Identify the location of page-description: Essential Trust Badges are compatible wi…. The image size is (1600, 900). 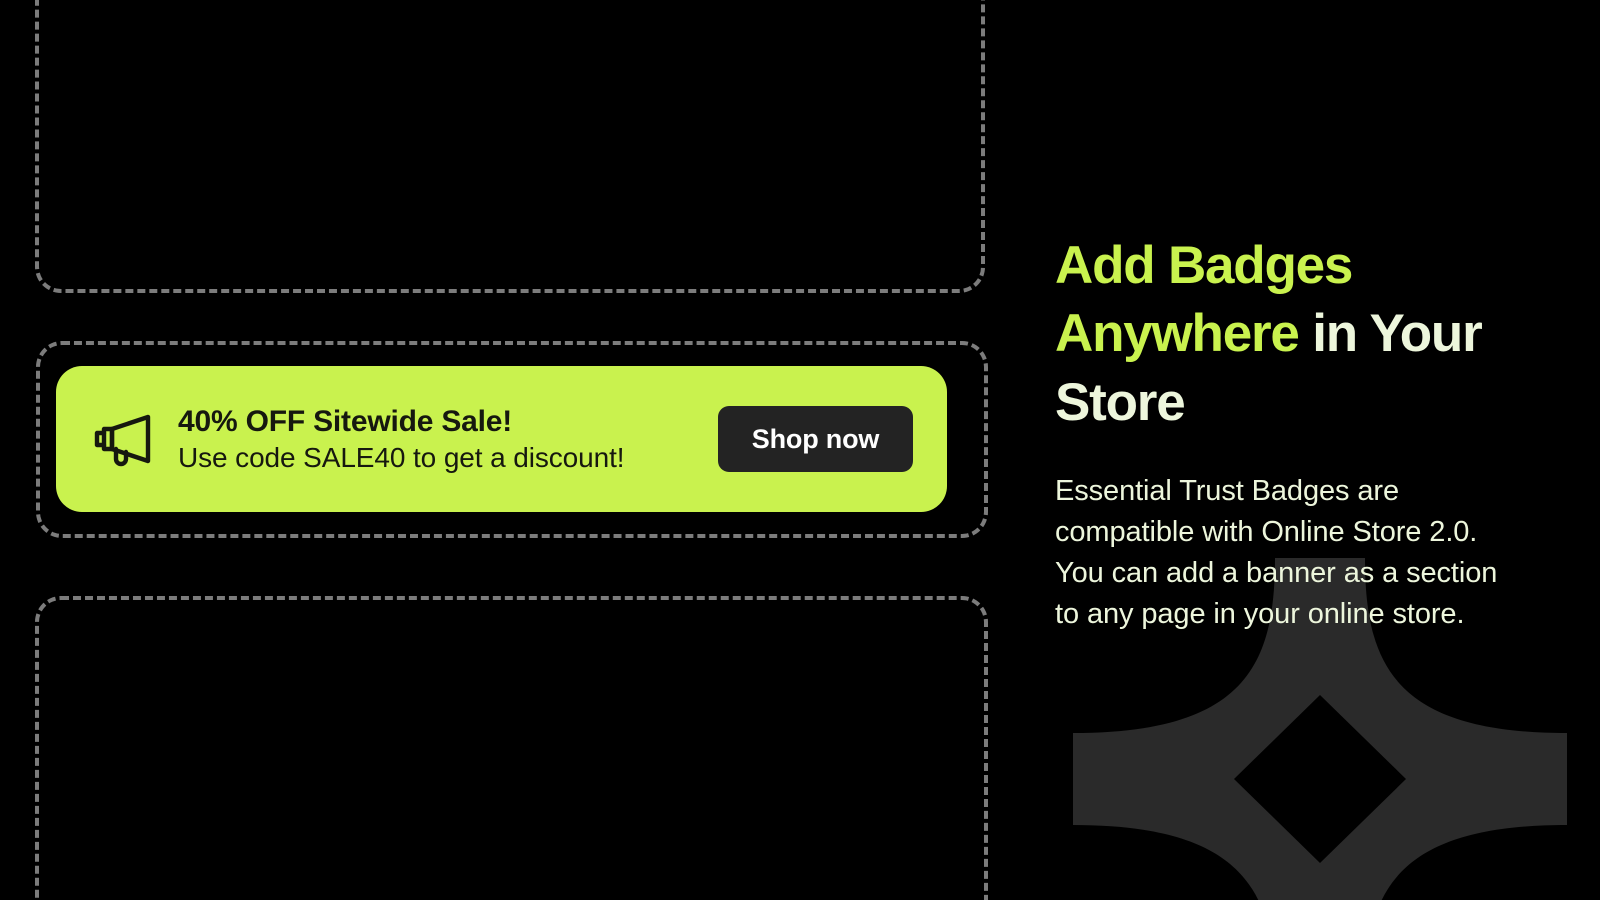
(1276, 553).